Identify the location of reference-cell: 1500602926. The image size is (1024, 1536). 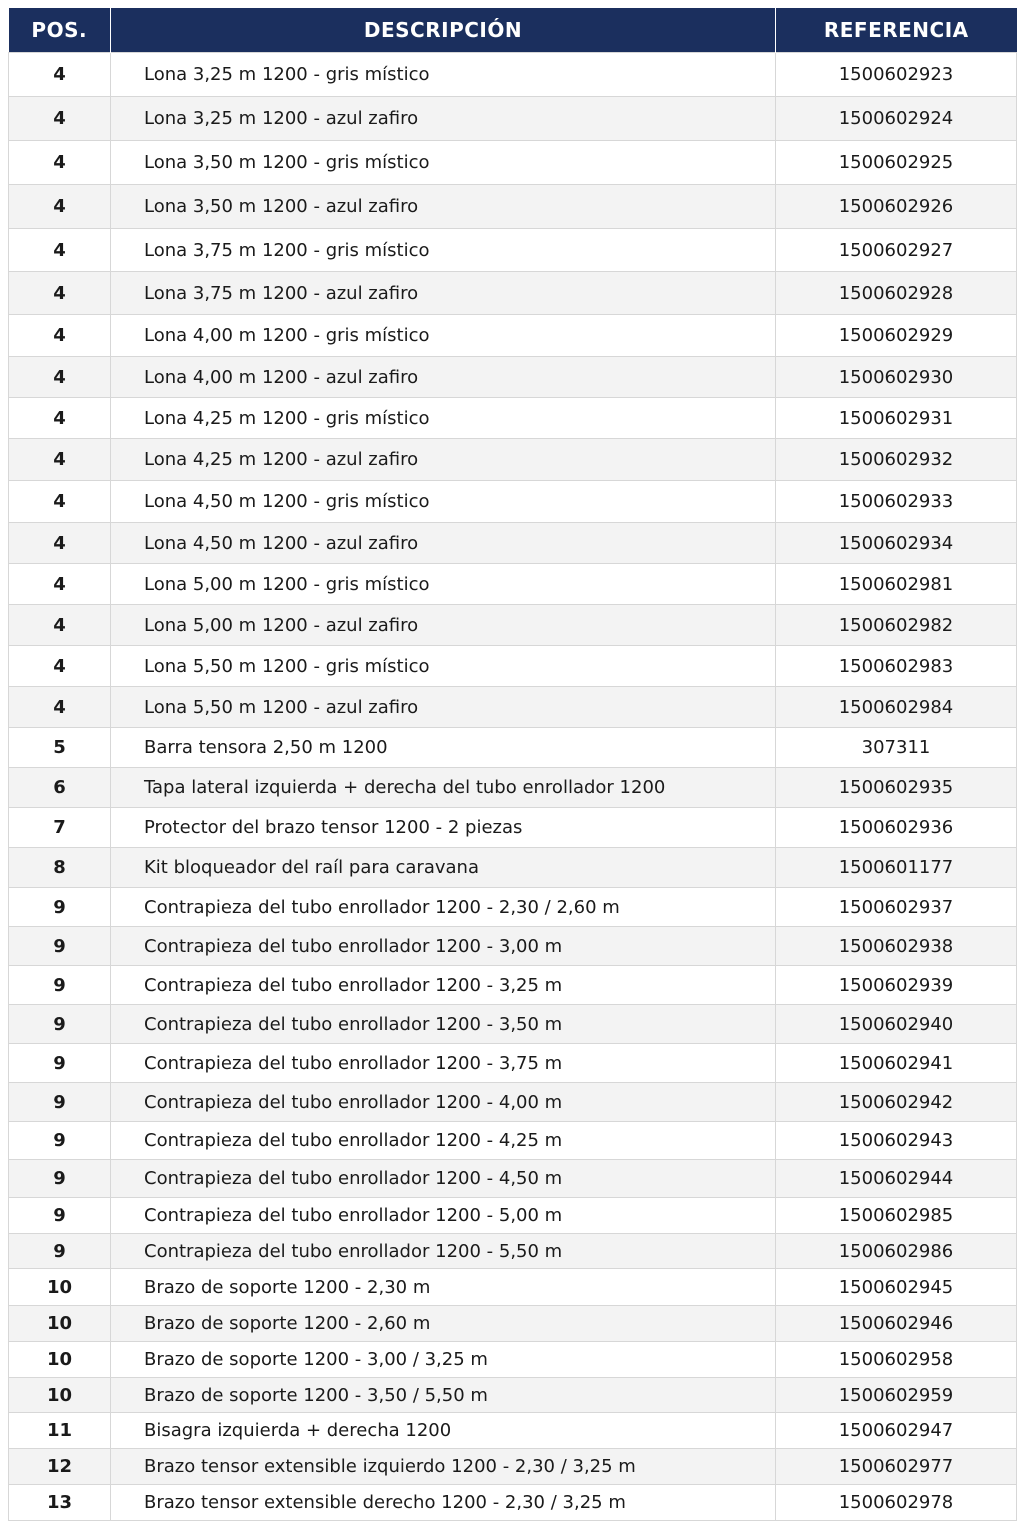
(896, 206).